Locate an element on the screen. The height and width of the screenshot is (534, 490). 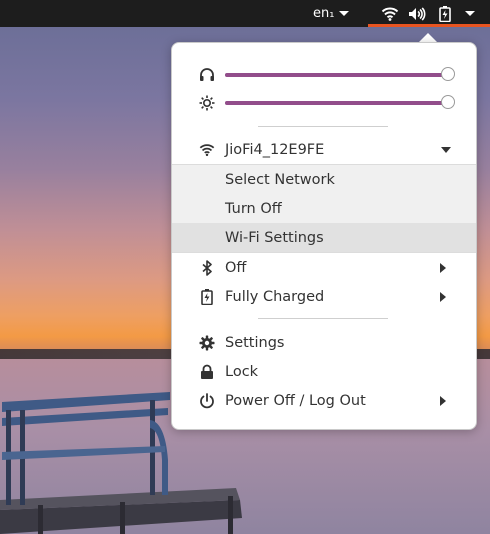
active-indicator is located at coordinates (429, 25).